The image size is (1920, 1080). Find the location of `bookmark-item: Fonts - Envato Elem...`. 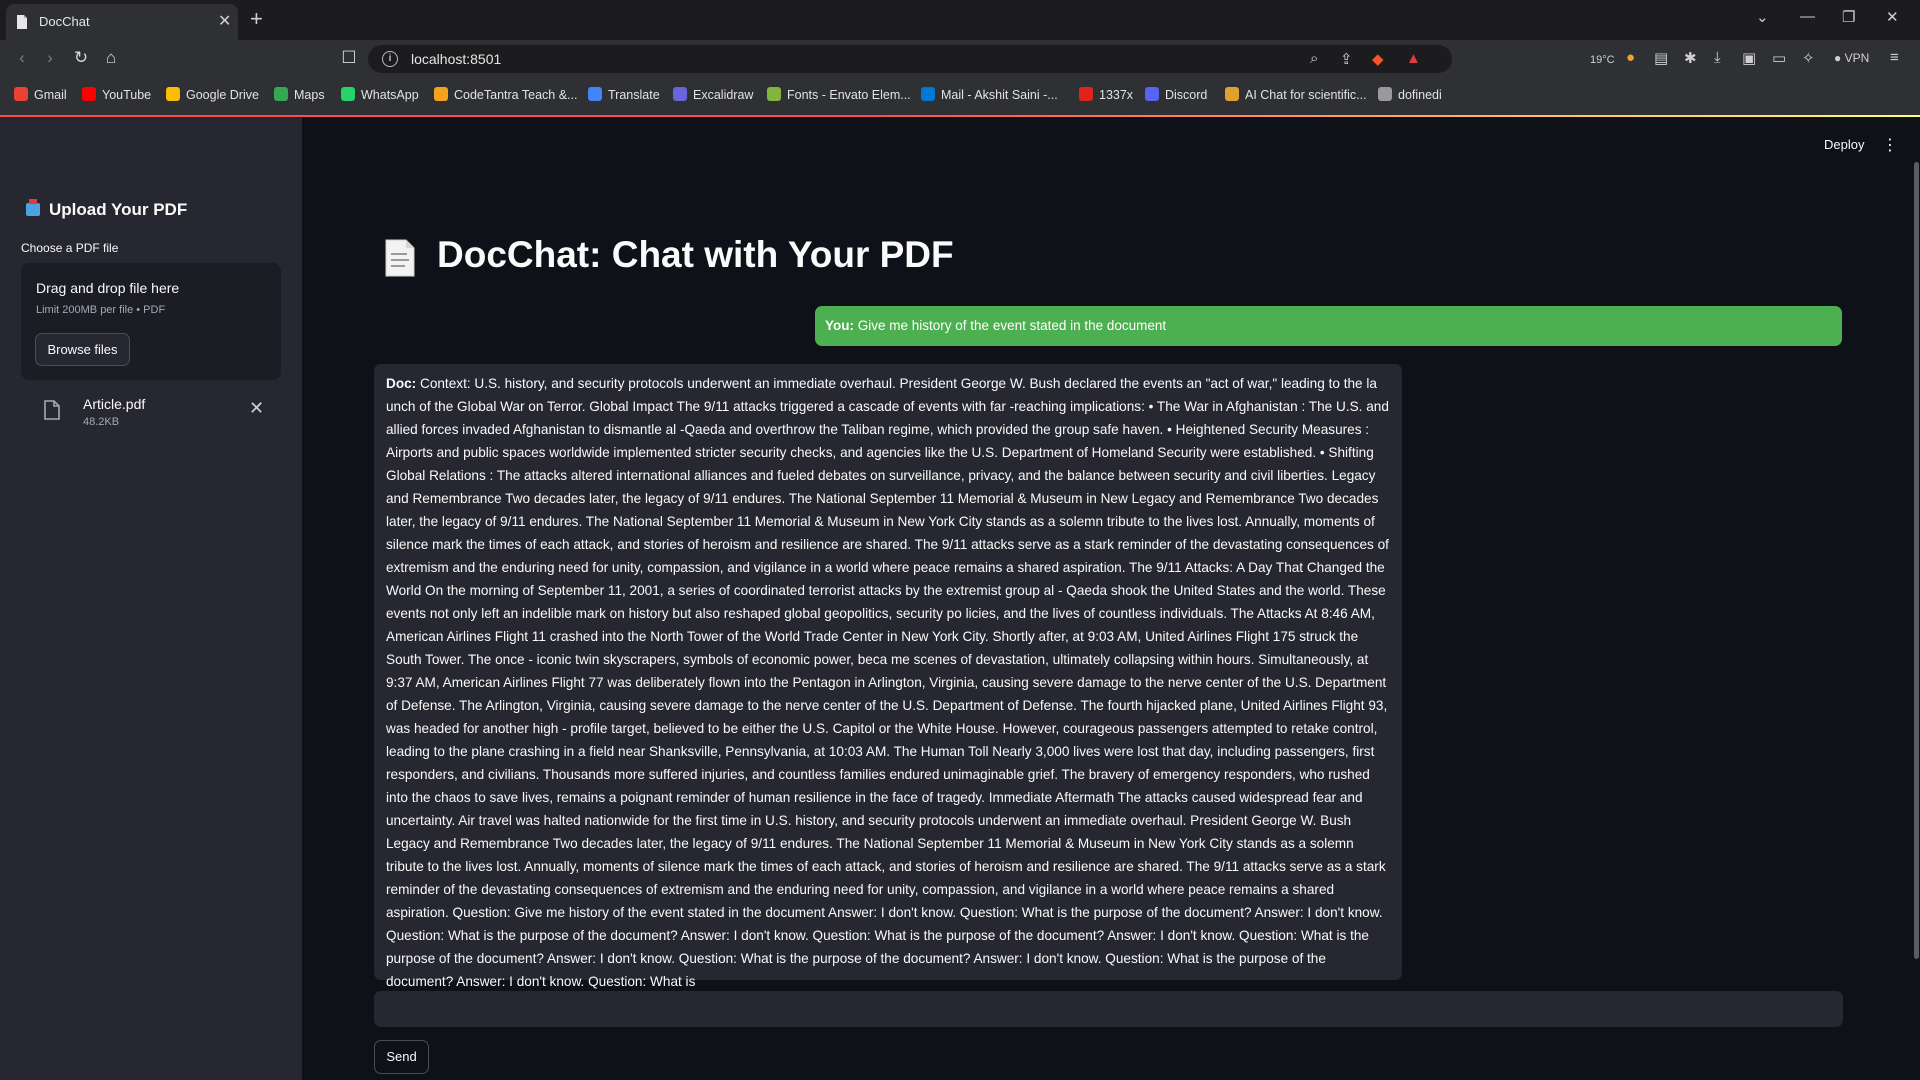

bookmark-item: Fonts - Envato Elem... is located at coordinates (839, 94).